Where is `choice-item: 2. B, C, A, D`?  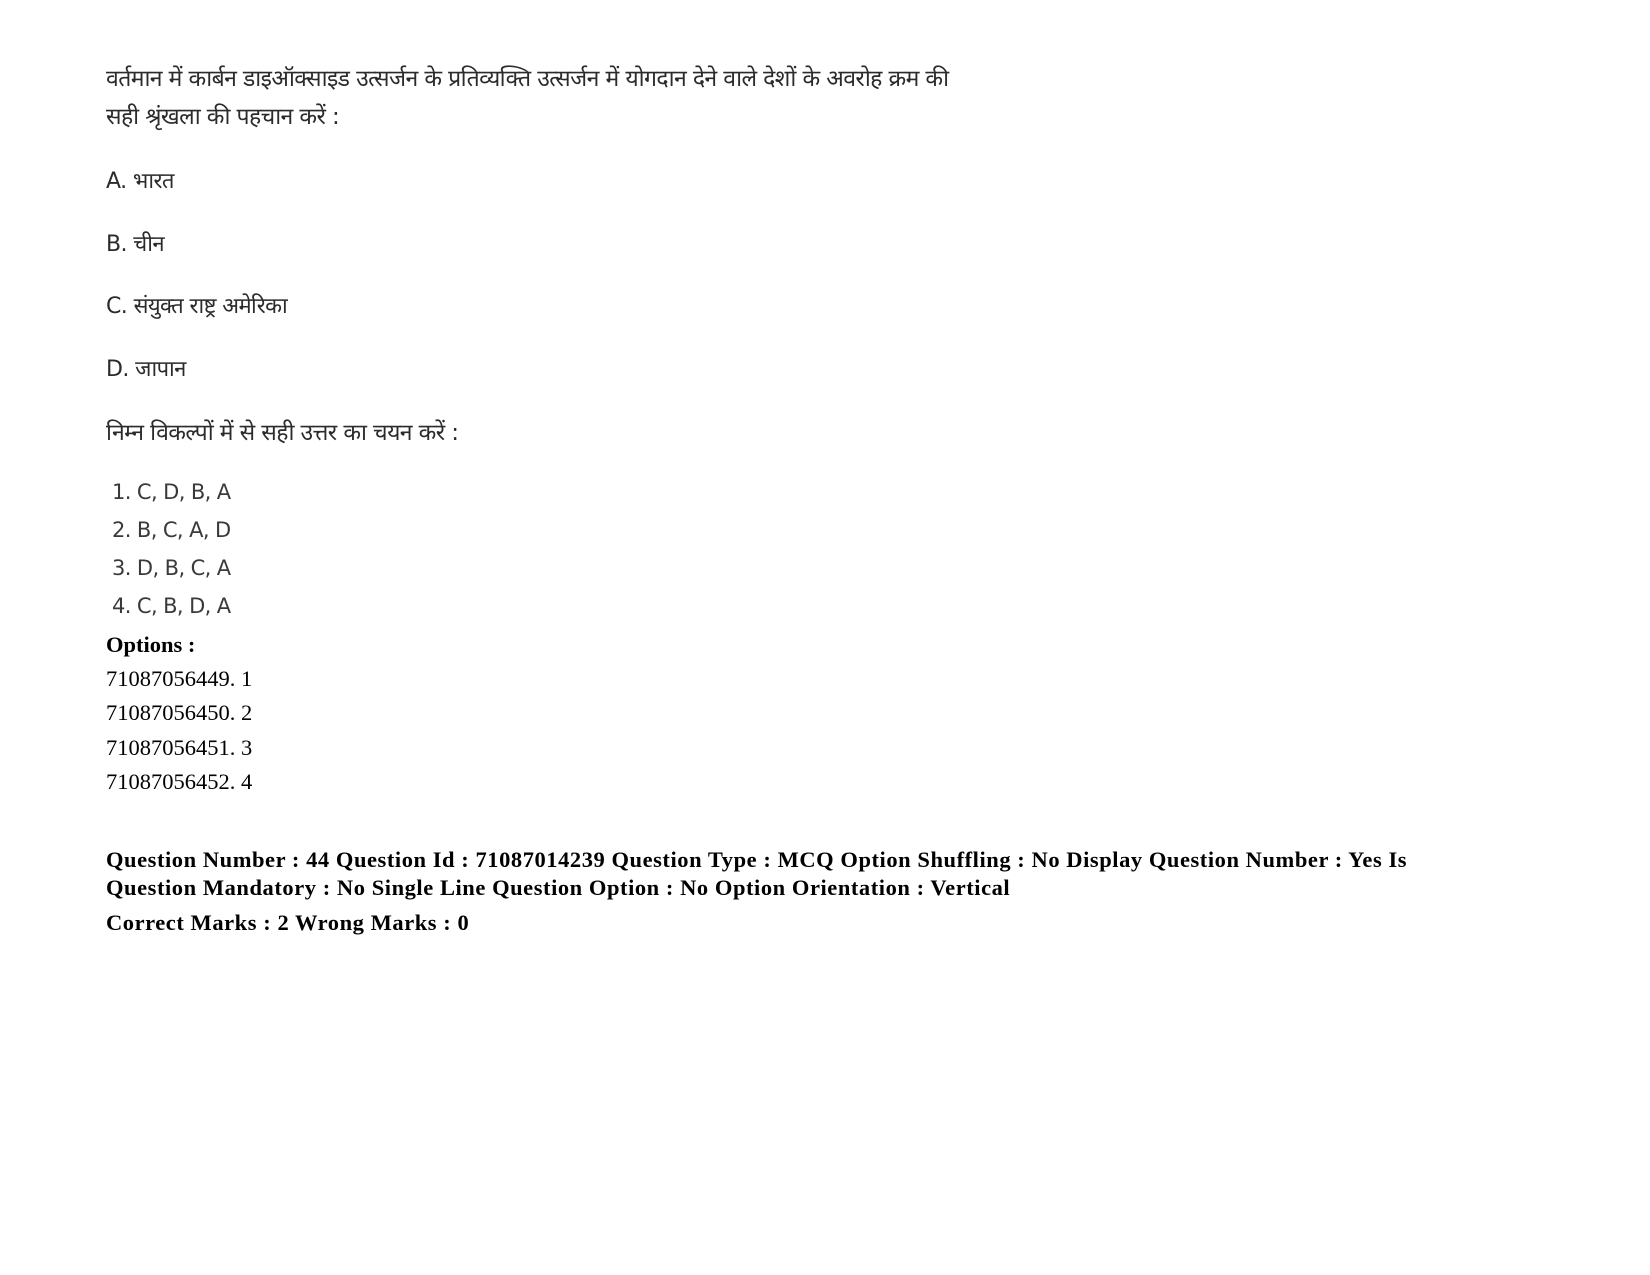
choice-item: 2. B, C, A, D is located at coordinates (171, 530).